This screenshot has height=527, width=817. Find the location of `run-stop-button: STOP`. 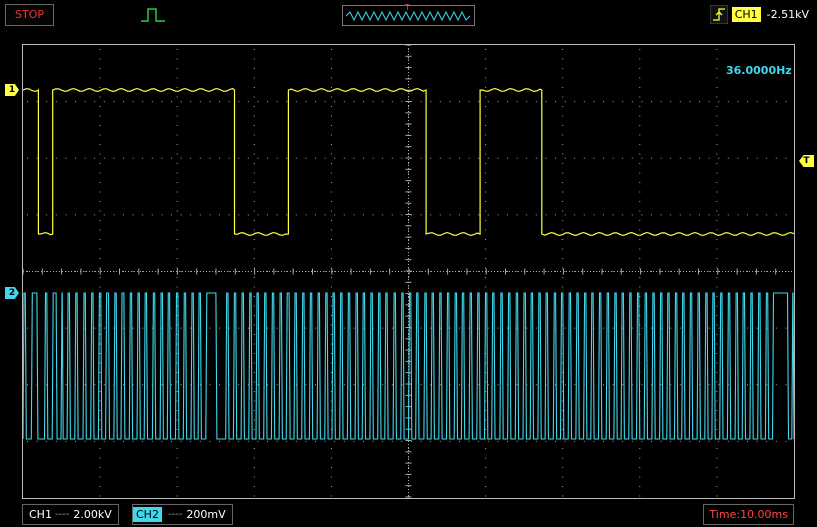

run-stop-button: STOP is located at coordinates (29, 15).